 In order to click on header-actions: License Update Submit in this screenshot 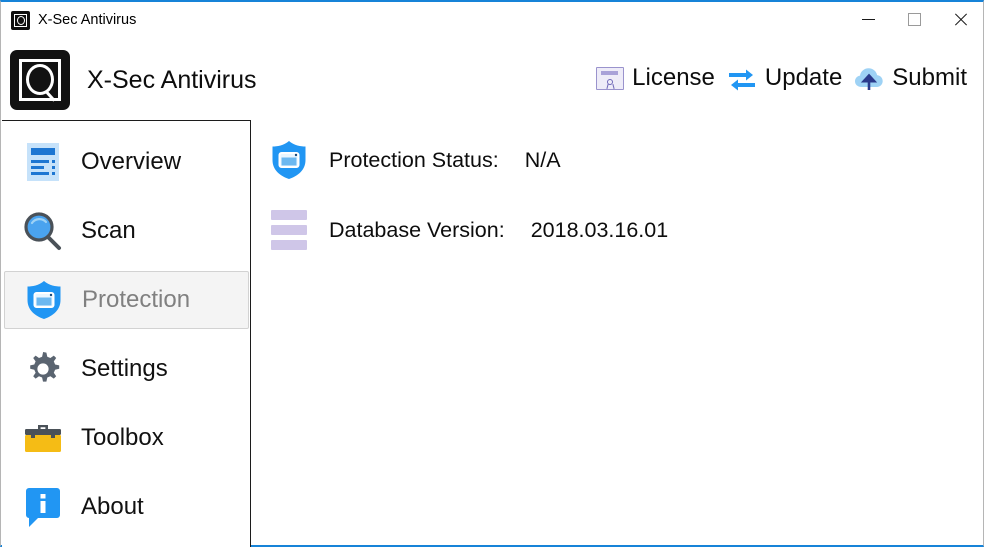, I will do `click(781, 78)`.